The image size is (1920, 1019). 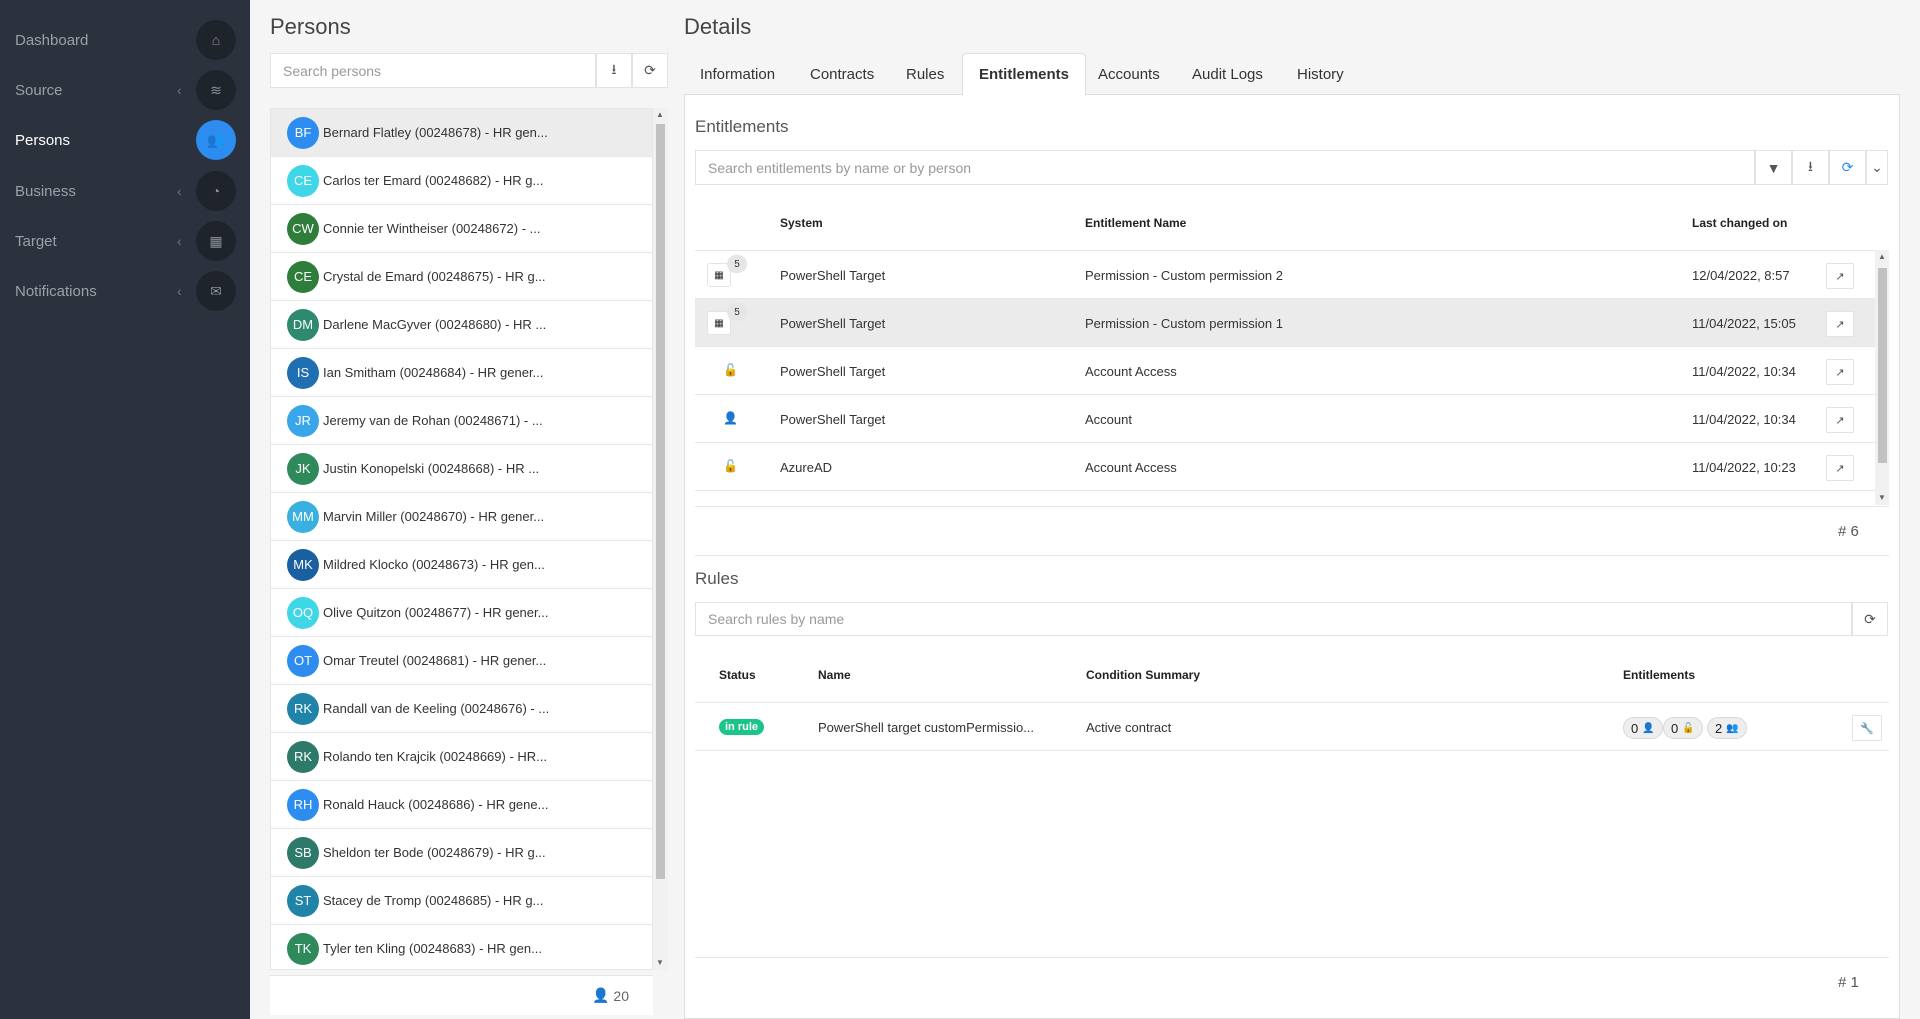 What do you see at coordinates (1108, 419) in the screenshot?
I see `entitlement-name: Account` at bounding box center [1108, 419].